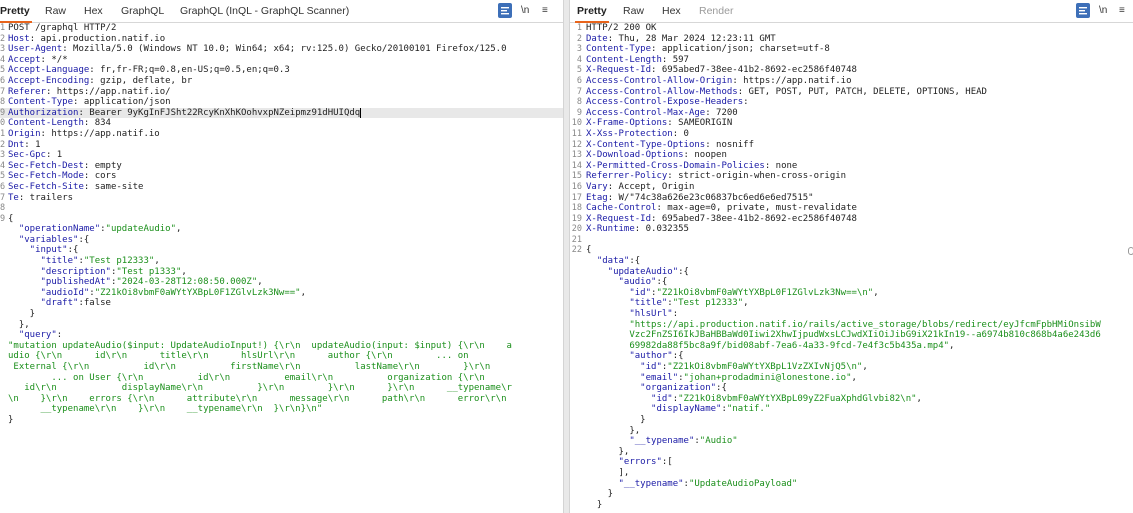  Describe the element at coordinates (629, 462) in the screenshot. I see `line-text: "errors":[` at that location.